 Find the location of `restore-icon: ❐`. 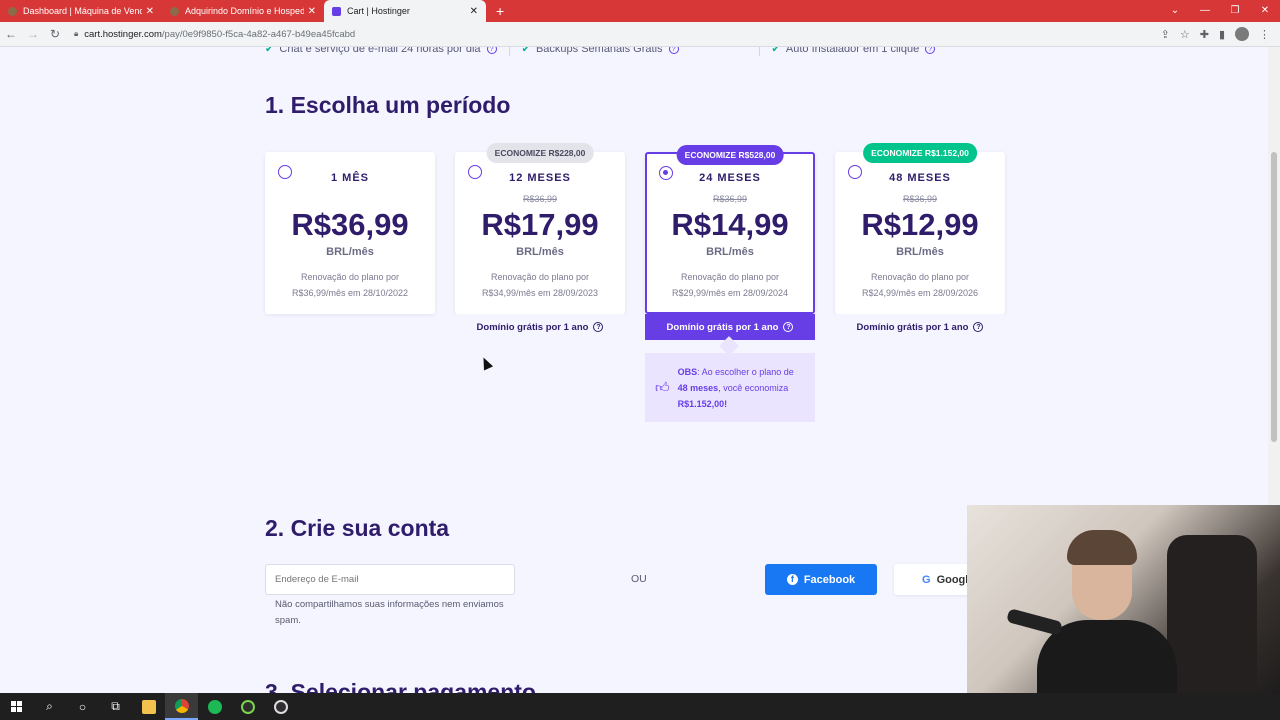

restore-icon: ❐ is located at coordinates (1235, 11).